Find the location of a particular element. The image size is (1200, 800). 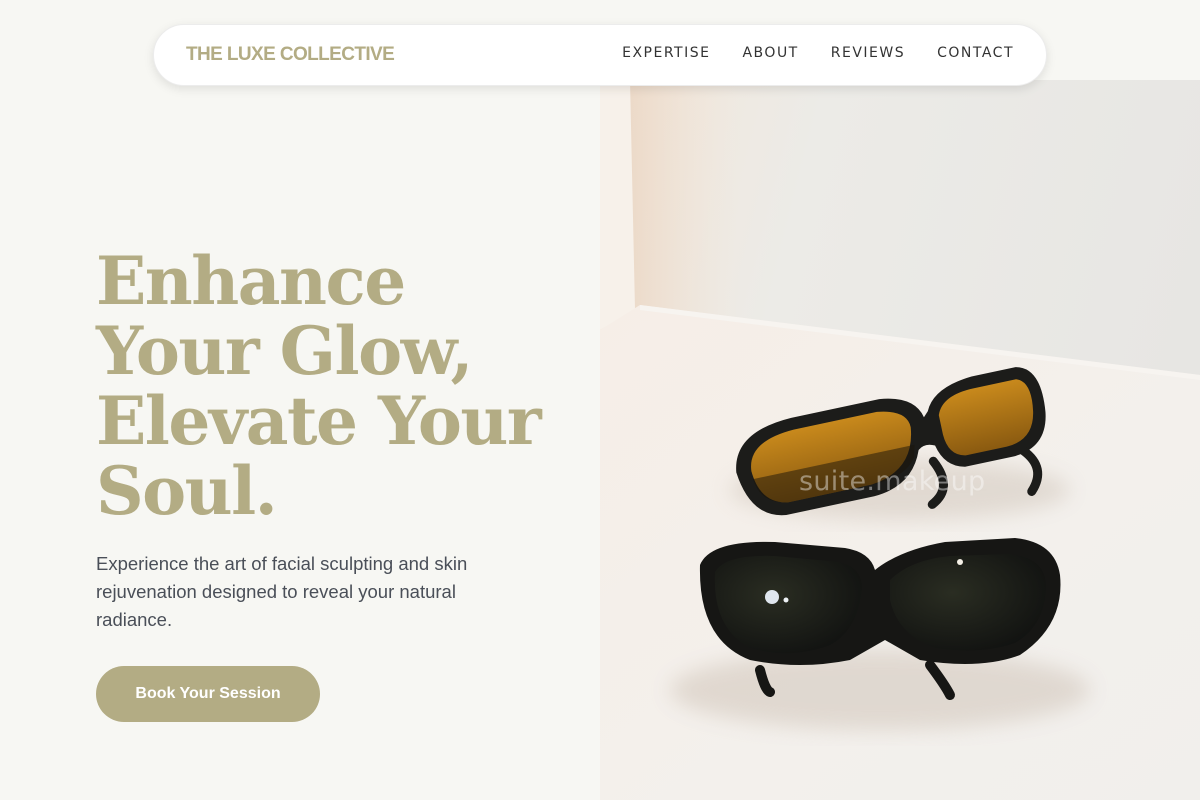

hero-title-line: Enhance is located at coordinates (251, 281).